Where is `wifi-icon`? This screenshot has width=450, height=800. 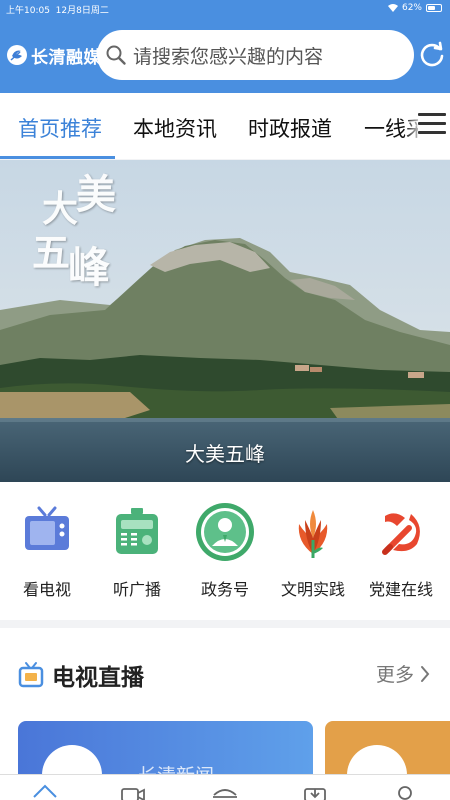
wifi-icon is located at coordinates (392, 8).